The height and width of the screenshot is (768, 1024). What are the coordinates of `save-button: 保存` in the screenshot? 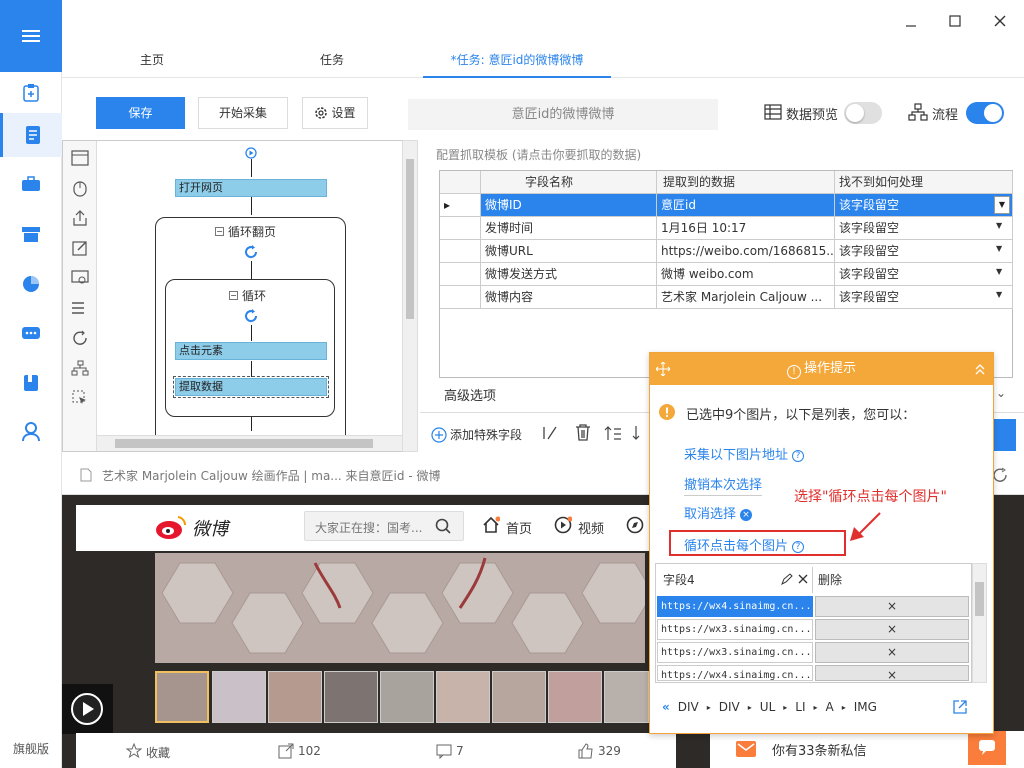 It's located at (140, 113).